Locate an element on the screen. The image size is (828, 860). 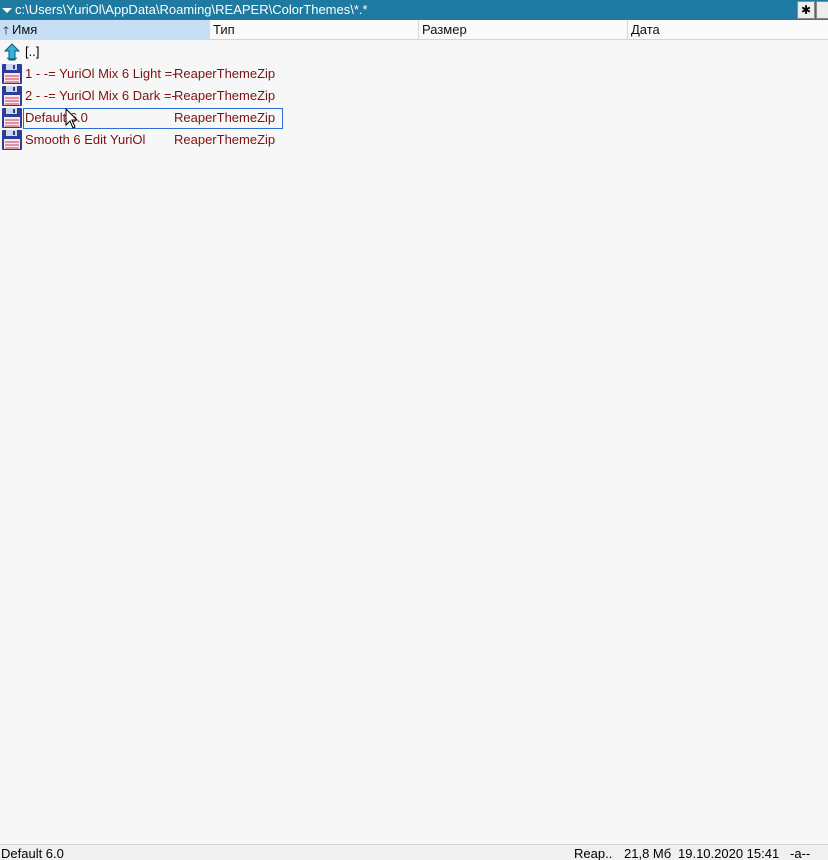
list-item-name: 1 - -= YuriOl Mix 6 Light =- is located at coordinates (101, 73).